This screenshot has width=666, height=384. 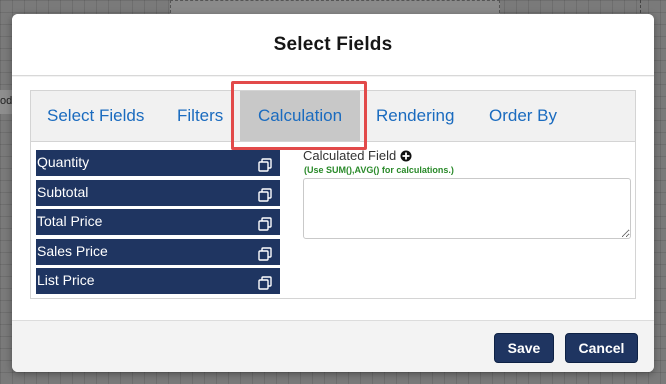 I want to click on calculated-field-label: Calculated Field, so click(x=357, y=155).